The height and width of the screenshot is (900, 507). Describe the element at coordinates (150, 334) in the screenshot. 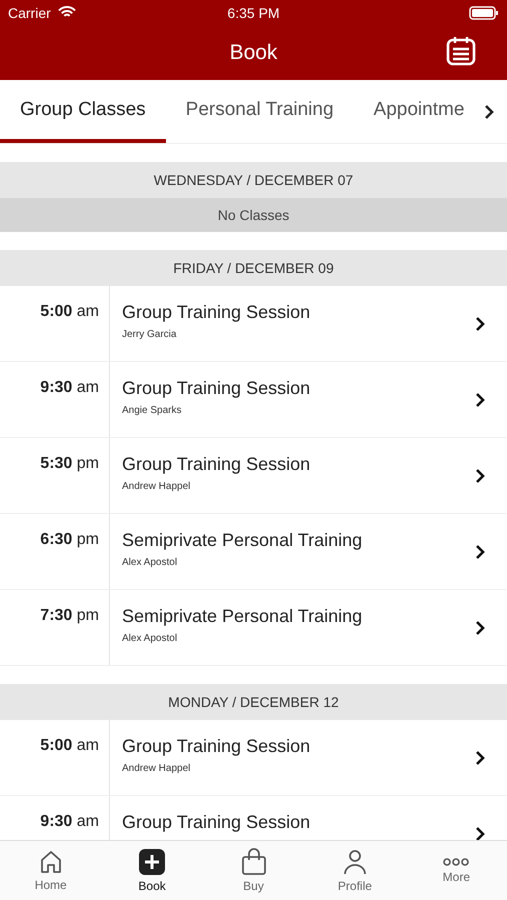

I see `instructor-name: Jerry Garcia` at that location.